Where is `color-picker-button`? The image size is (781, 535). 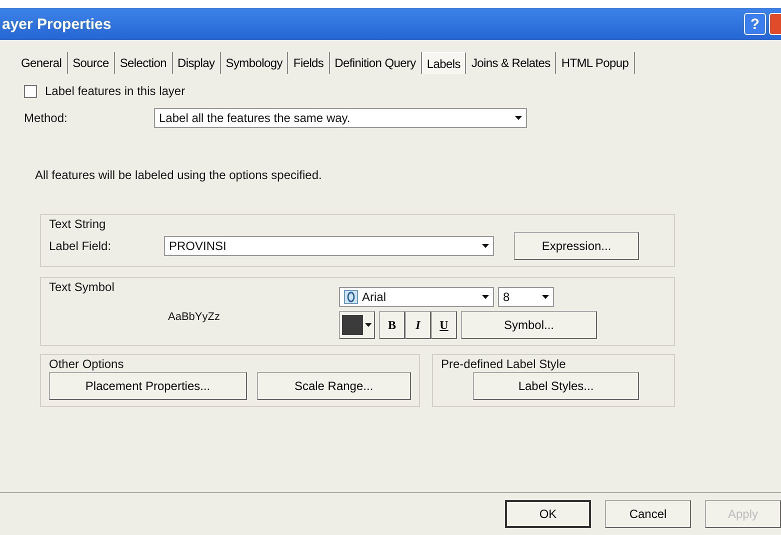
color-picker-button is located at coordinates (357, 325).